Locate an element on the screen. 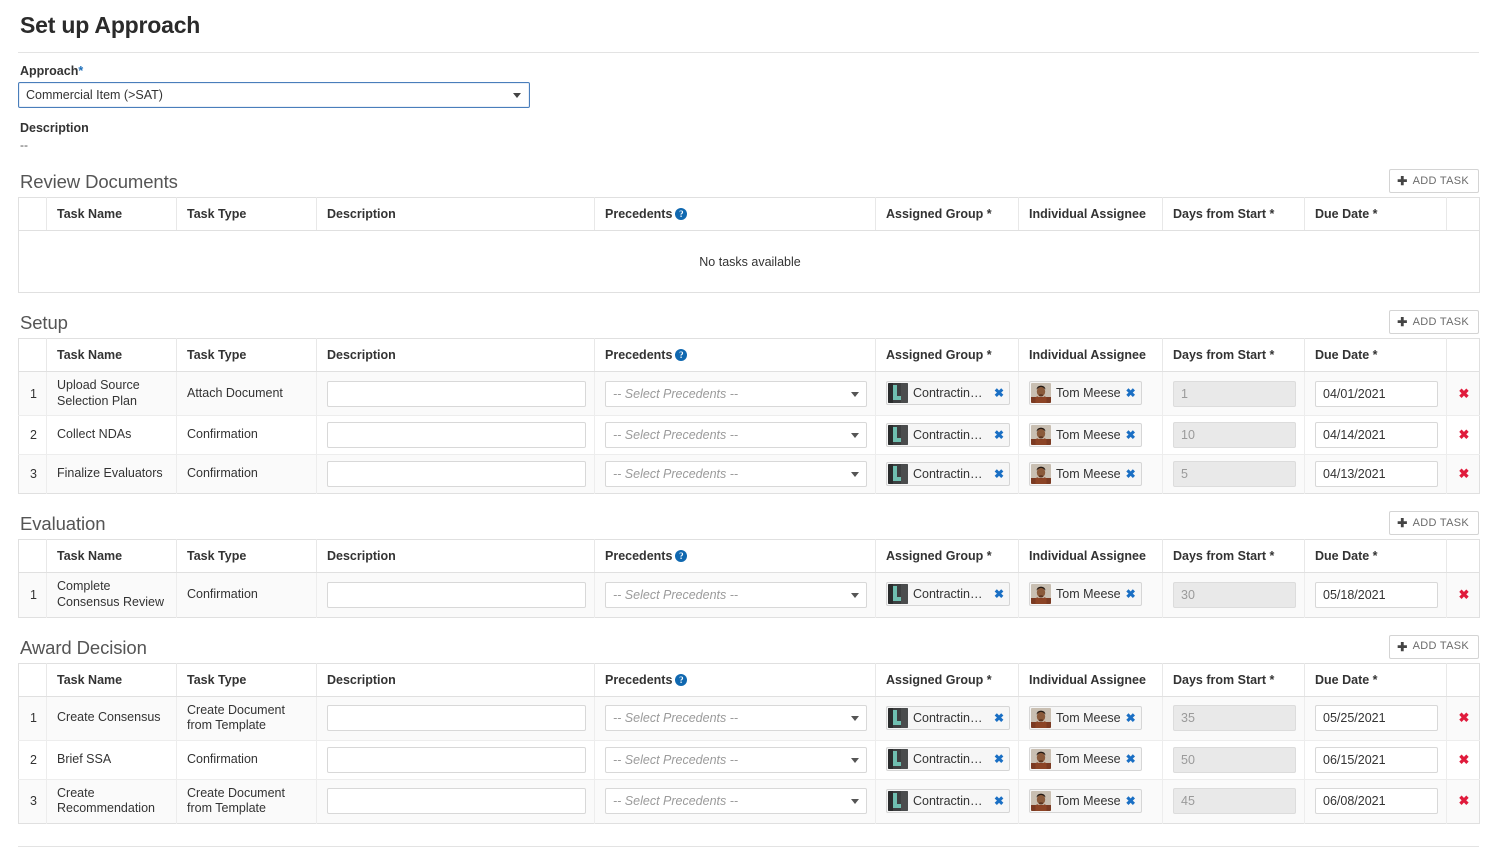 This screenshot has height=855, width=1497. approach-select: Commercial Item (>SAT) is located at coordinates (274, 95).